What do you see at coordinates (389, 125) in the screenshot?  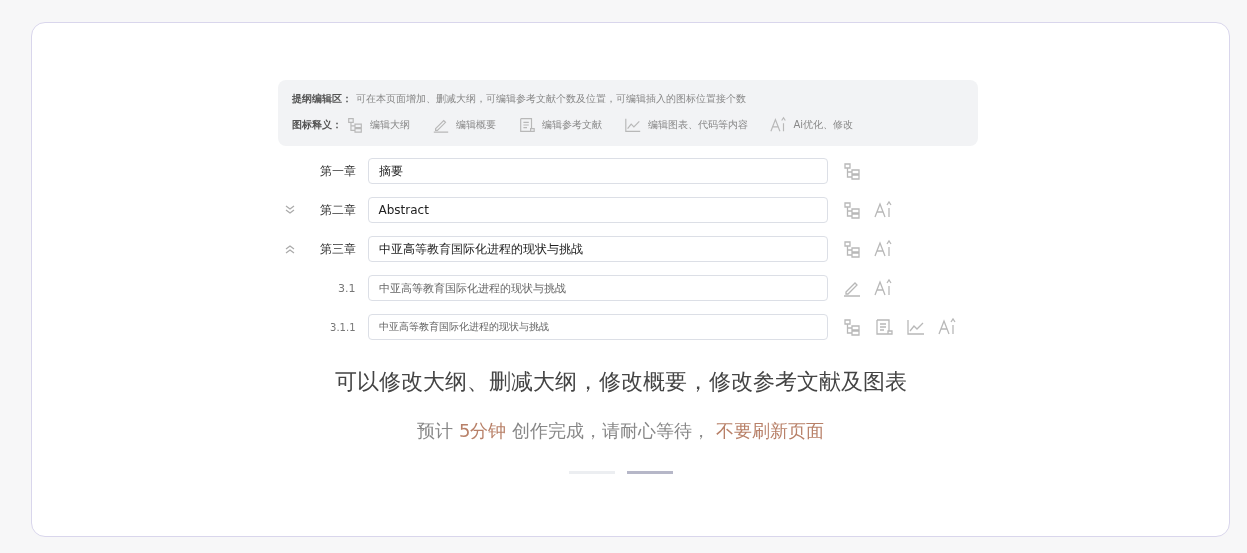 I see `legend-label: 编辑大纲` at bounding box center [389, 125].